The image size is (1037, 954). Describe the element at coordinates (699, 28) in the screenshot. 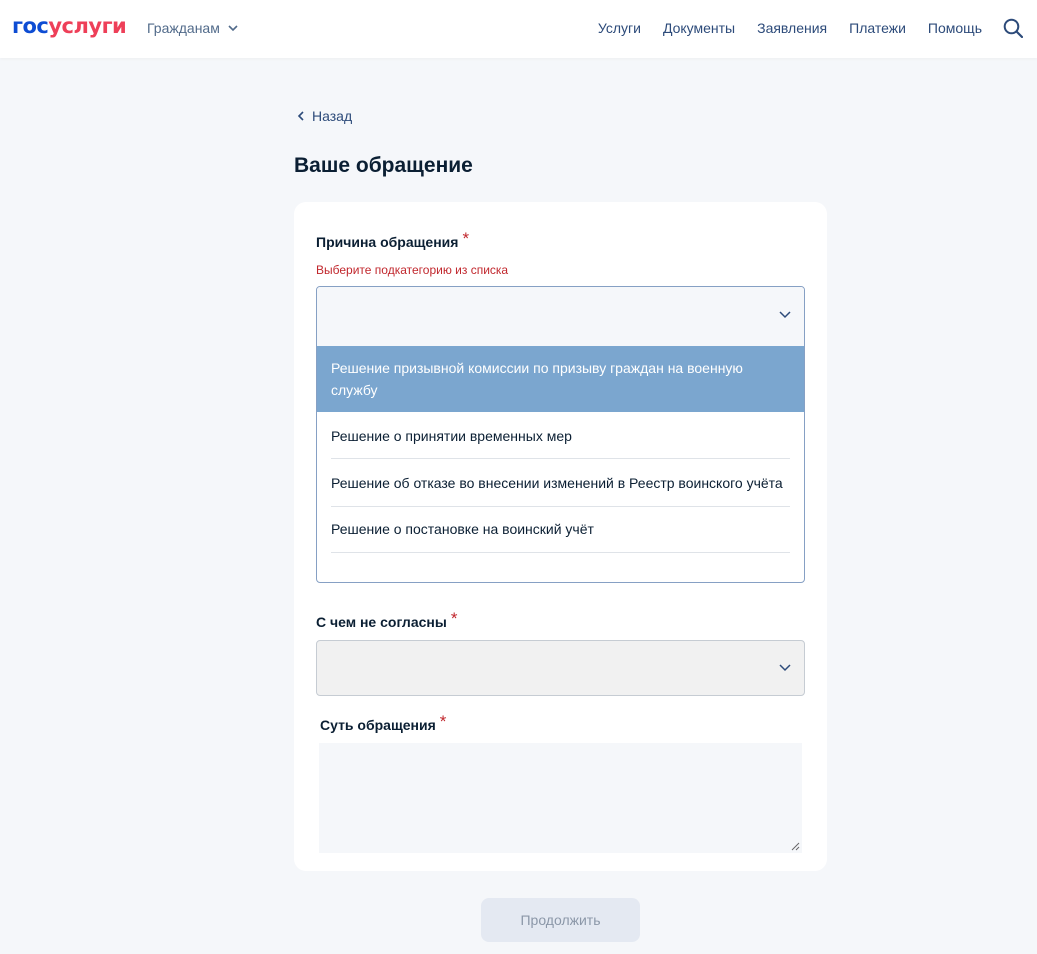

I see `nav-item-documents: Документы` at that location.